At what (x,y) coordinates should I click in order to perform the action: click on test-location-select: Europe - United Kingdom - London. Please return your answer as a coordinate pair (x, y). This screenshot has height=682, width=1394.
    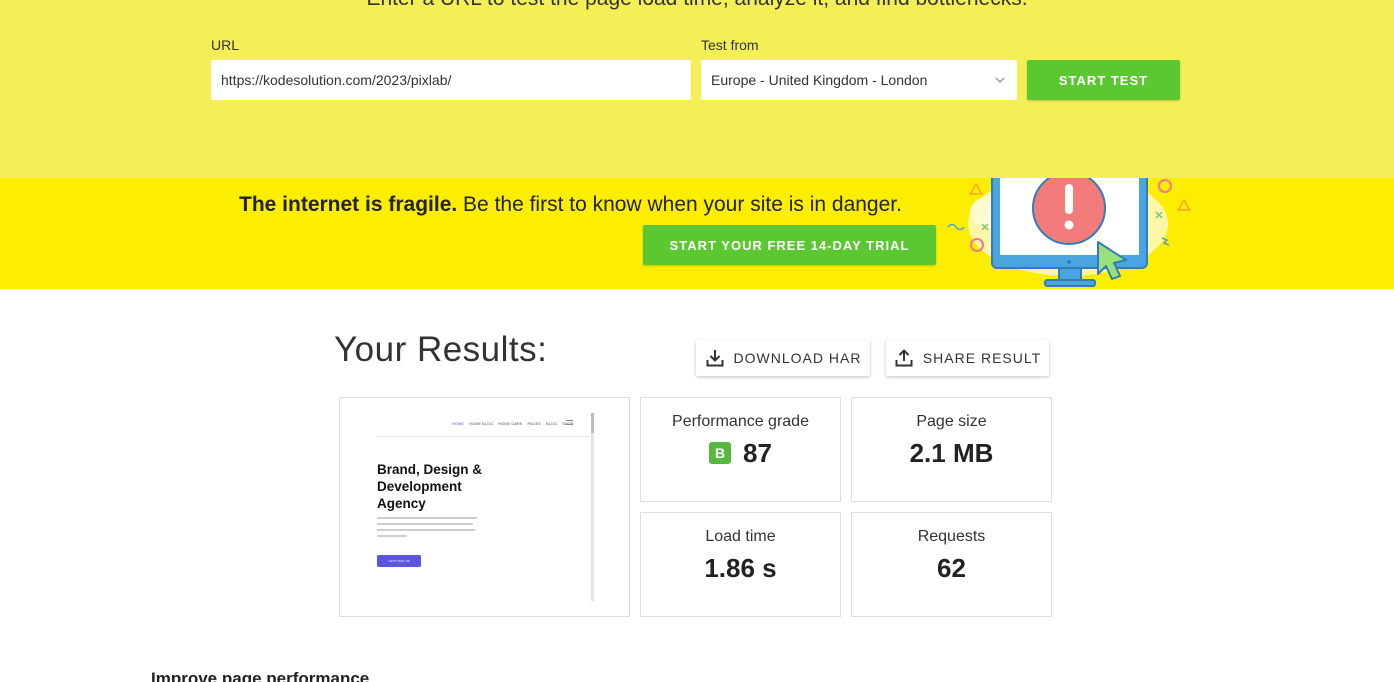
    Looking at the image, I should click on (859, 80).